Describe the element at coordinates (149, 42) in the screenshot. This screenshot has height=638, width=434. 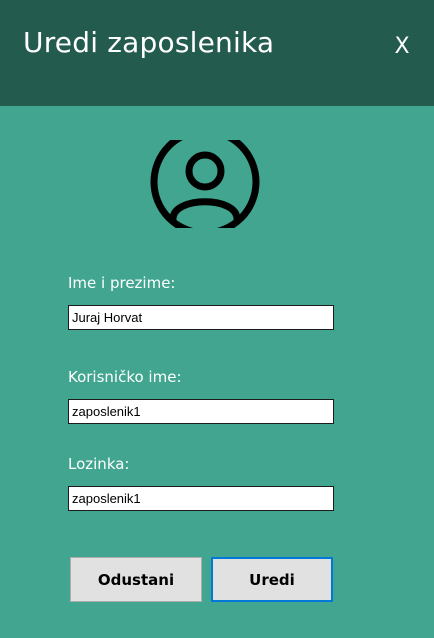
I see `window-title: Uredi zaposlenika` at that location.